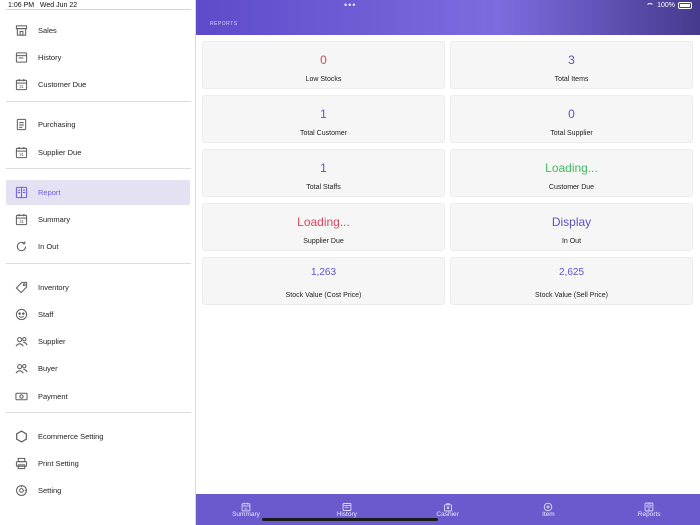  Describe the element at coordinates (58, 464) in the screenshot. I see `sidebar-item-label: Print Setting` at that location.